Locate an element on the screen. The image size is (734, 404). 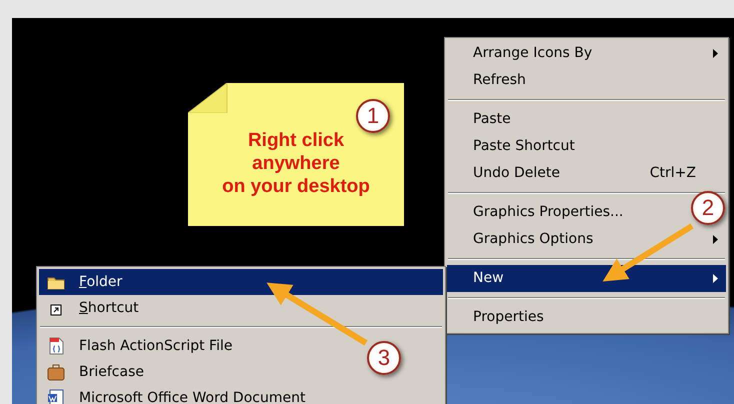
menu-item: Graphics Options is located at coordinates (586, 239).